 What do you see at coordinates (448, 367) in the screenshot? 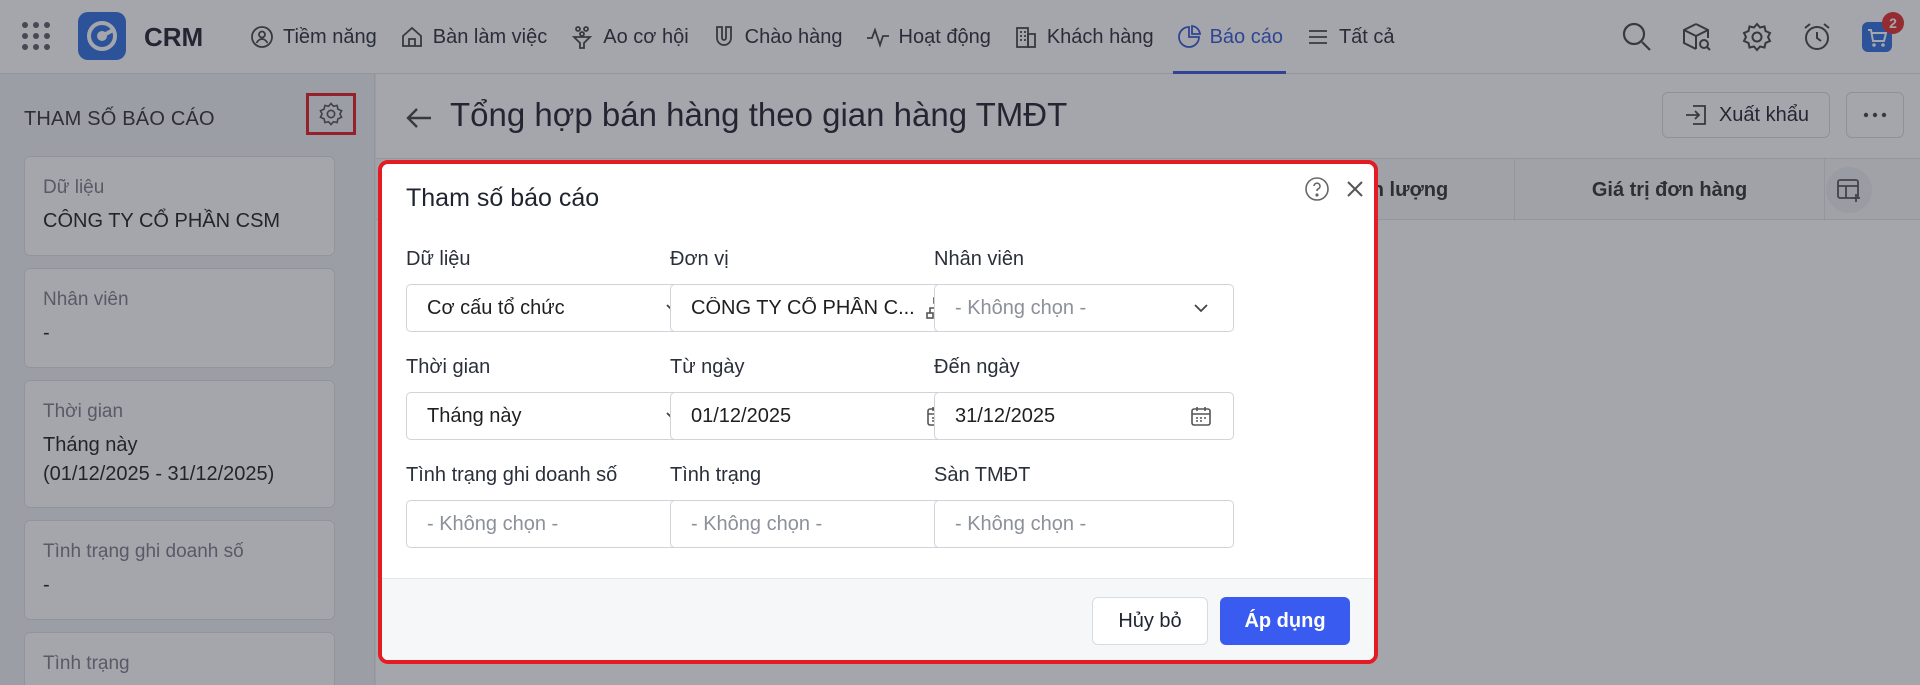
I see `field-label-thoi-gian: Thời gian` at bounding box center [448, 367].